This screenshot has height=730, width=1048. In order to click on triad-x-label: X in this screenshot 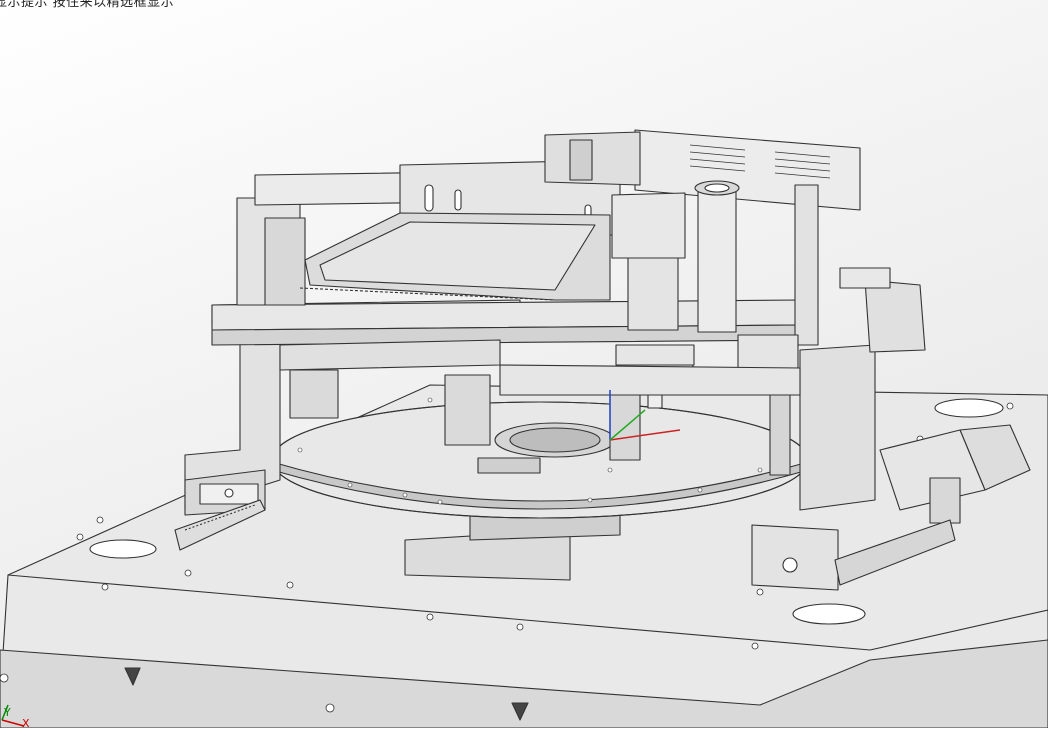, I will do `click(26, 723)`.